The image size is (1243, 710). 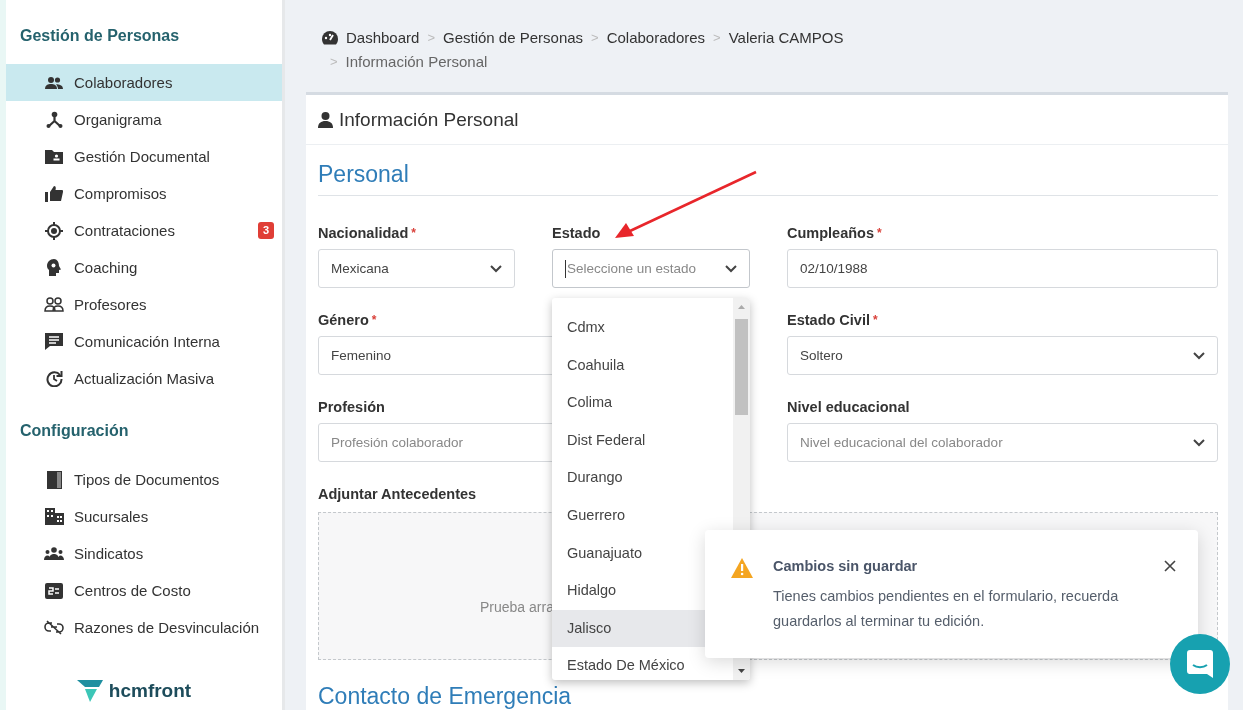 I want to click on dropdown-option: Durango, so click(x=642, y=478).